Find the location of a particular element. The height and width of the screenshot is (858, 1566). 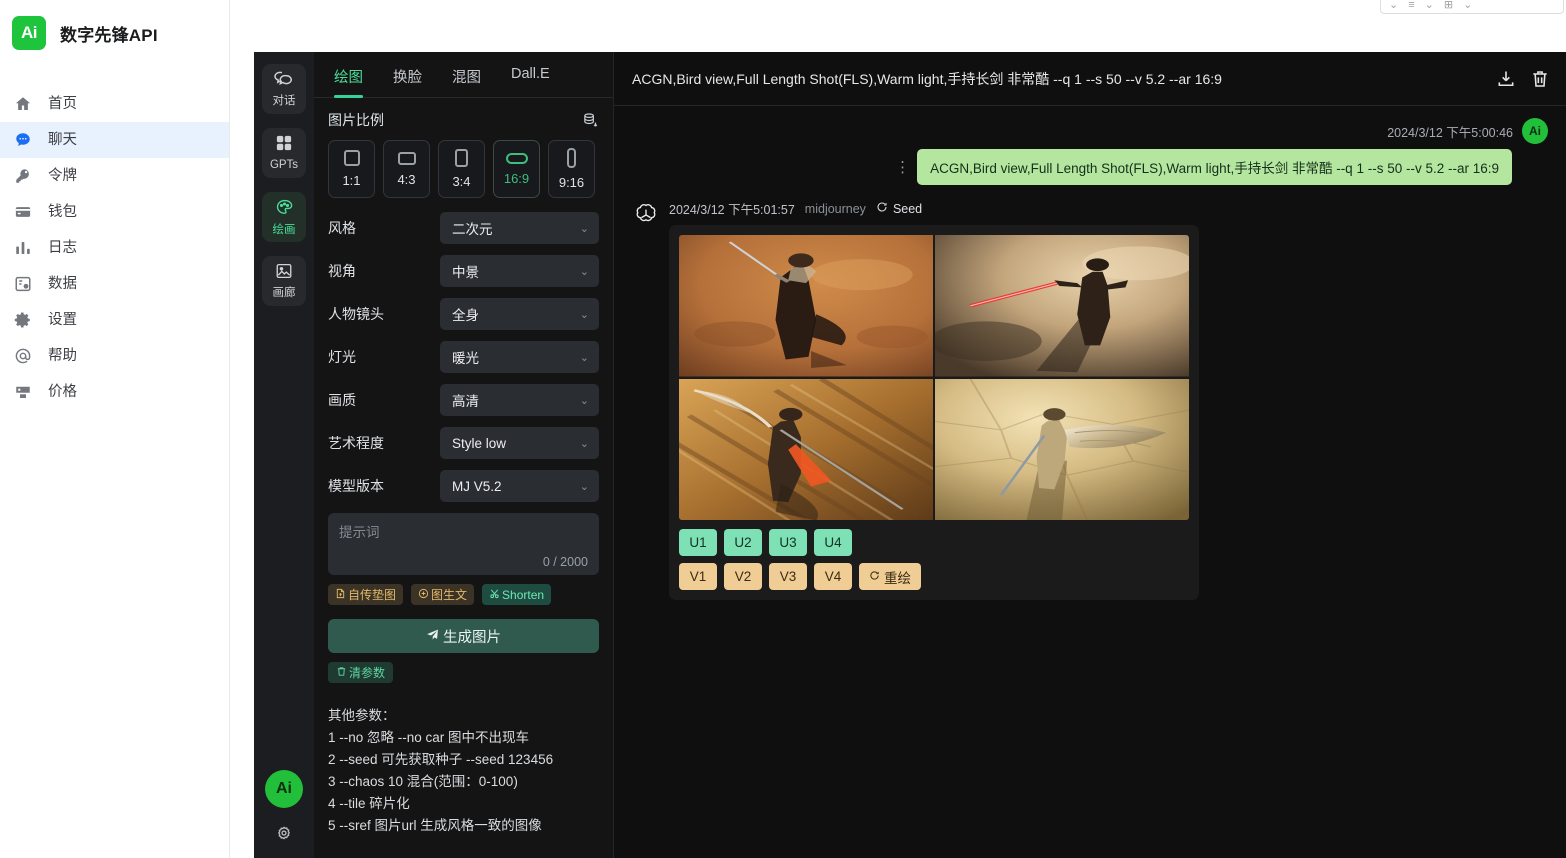

tab-dalle: Dall.E is located at coordinates (530, 81).